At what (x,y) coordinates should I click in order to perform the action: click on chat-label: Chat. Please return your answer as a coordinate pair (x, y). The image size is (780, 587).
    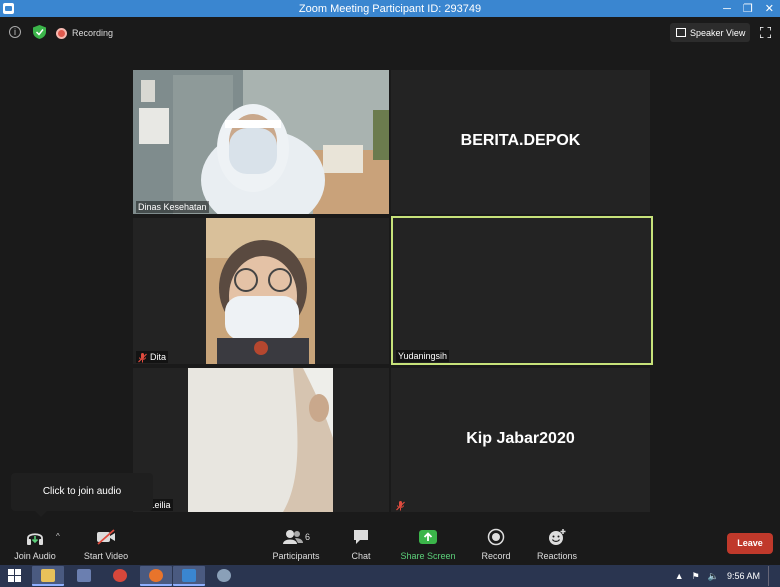
    Looking at the image, I should click on (361, 556).